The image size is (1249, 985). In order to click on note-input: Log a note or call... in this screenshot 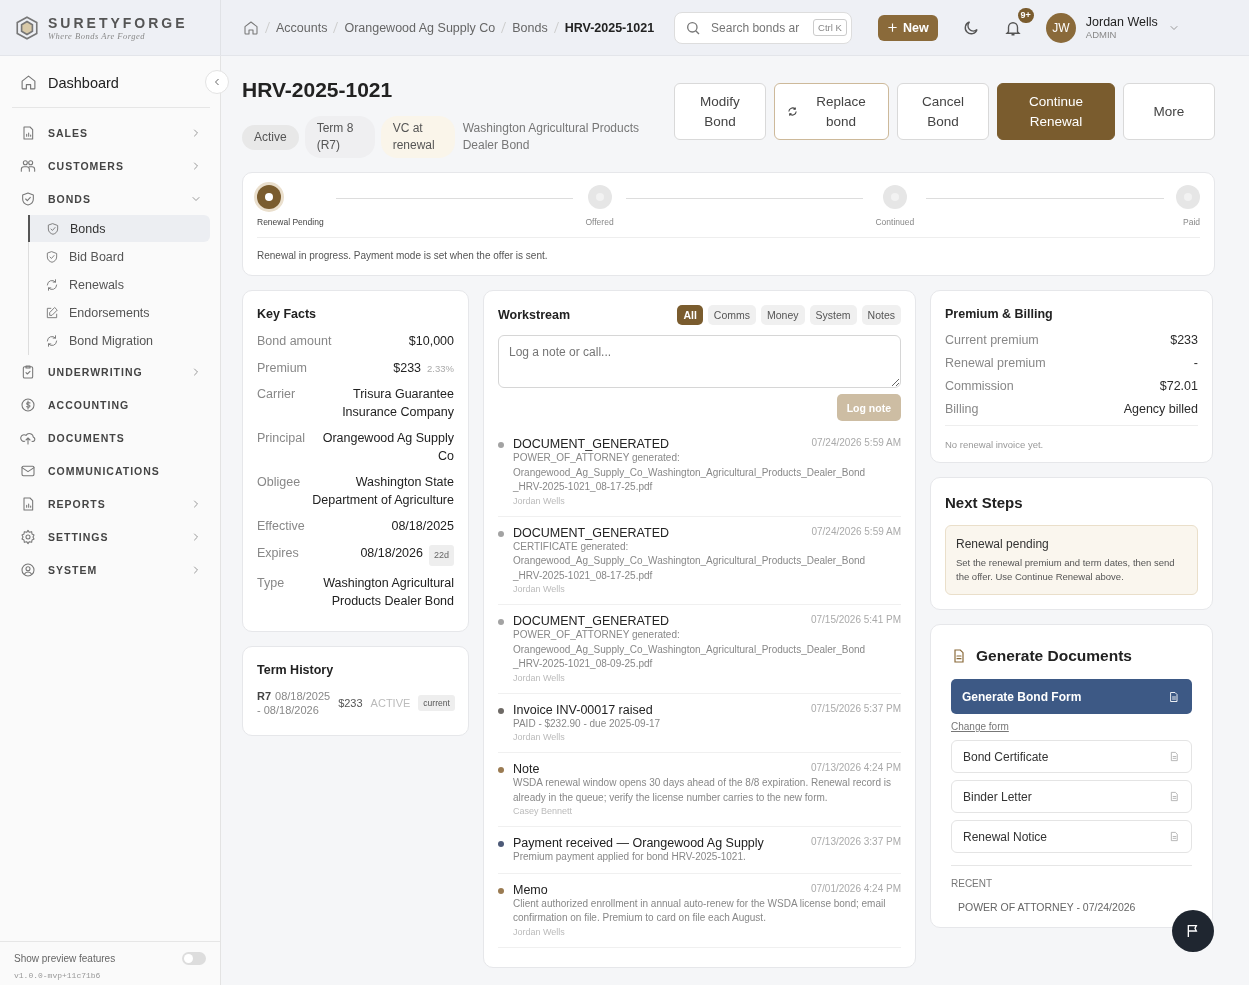, I will do `click(699, 361)`.